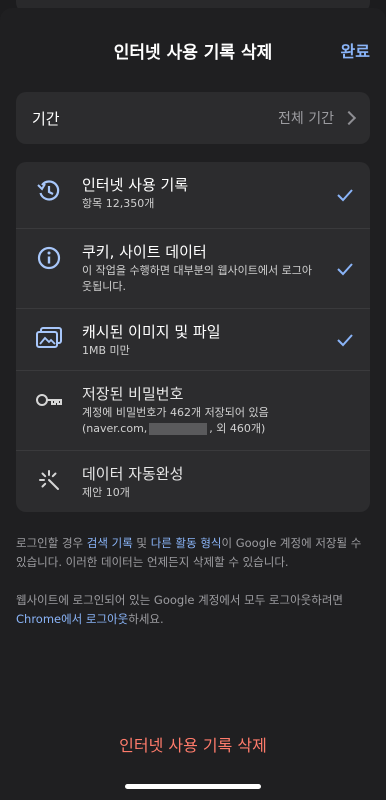 The width and height of the screenshot is (386, 800). What do you see at coordinates (306, 119) in the screenshot?
I see `time-range-value: 전체 기간` at bounding box center [306, 119].